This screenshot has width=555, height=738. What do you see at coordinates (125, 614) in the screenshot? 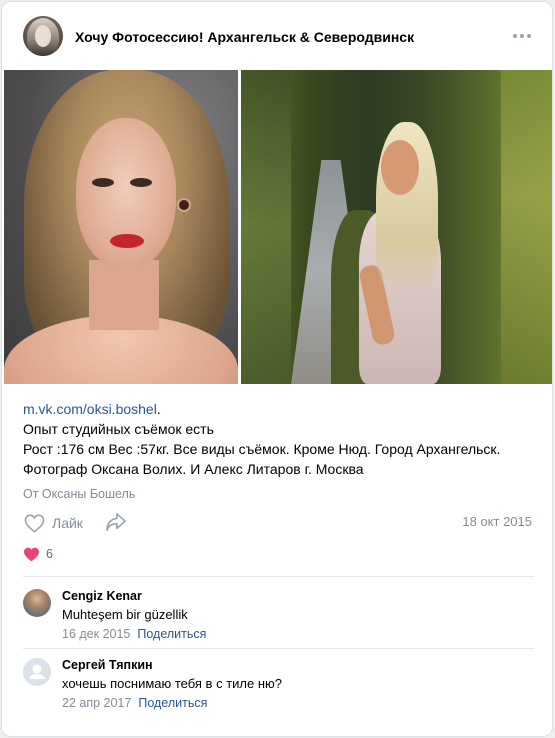
I see `comment-text: Muhteşem bir güzellik` at bounding box center [125, 614].